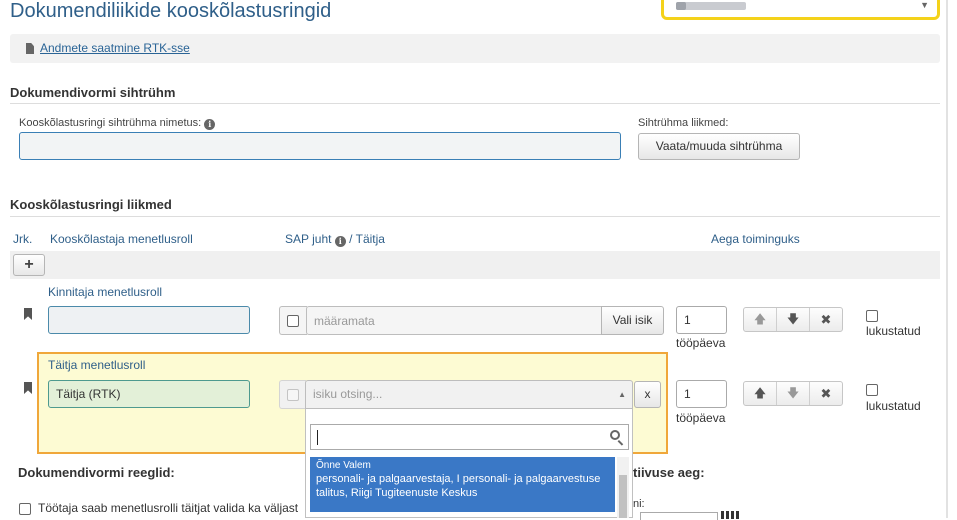 The image size is (957, 520). Describe the element at coordinates (711, 6) in the screenshot. I see `blurred-selection` at that location.